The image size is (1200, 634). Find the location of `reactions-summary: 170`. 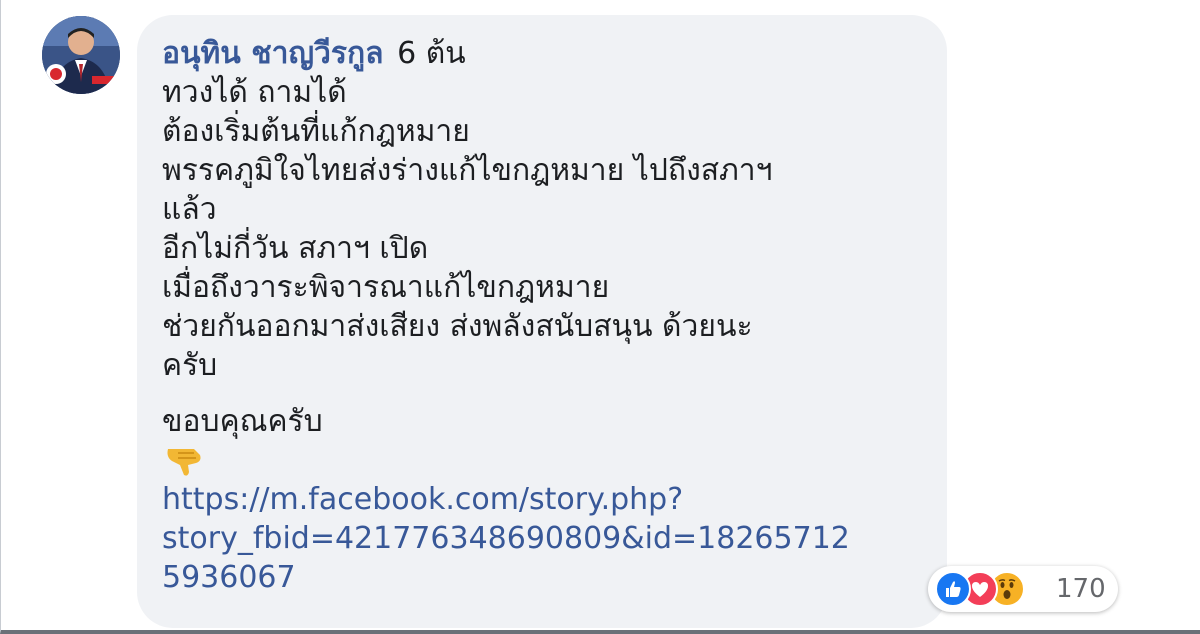

reactions-summary: 170 is located at coordinates (1023, 589).